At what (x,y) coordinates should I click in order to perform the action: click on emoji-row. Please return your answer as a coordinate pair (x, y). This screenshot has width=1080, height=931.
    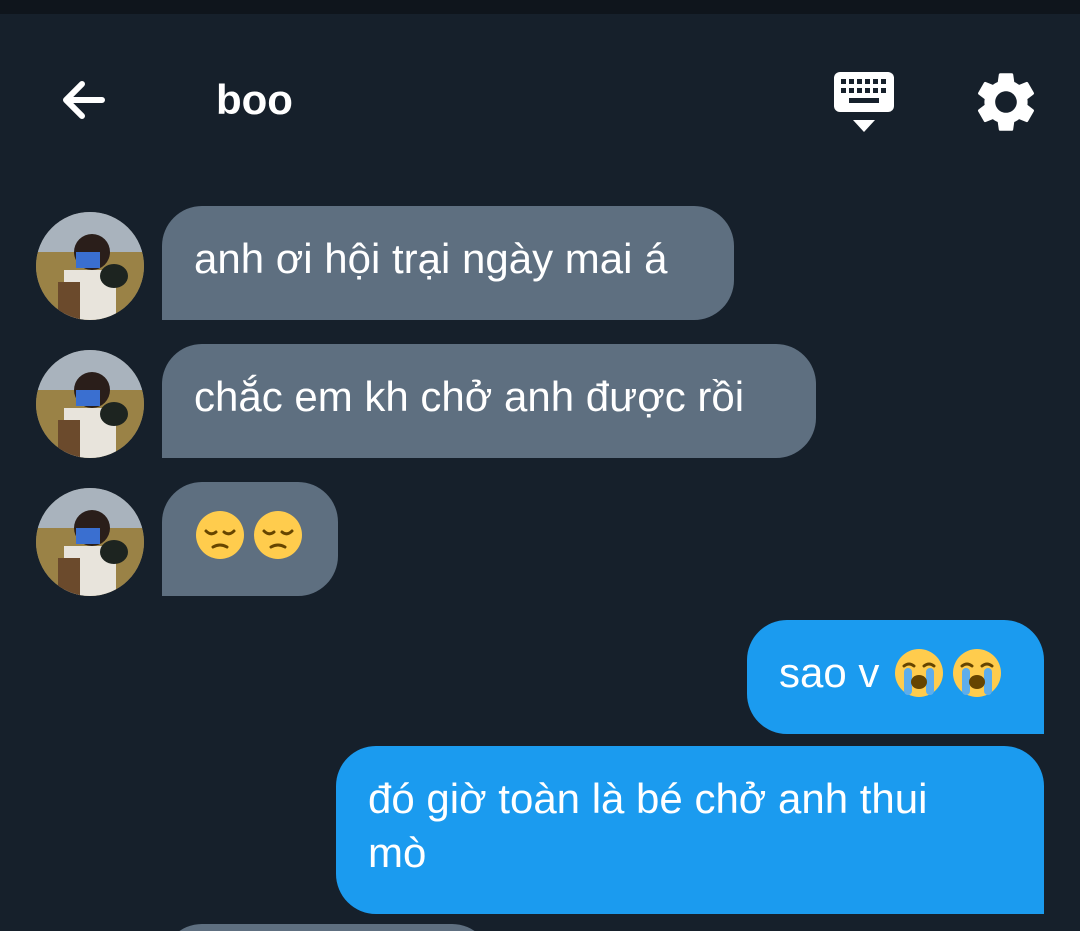
    Looking at the image, I should click on (250, 535).